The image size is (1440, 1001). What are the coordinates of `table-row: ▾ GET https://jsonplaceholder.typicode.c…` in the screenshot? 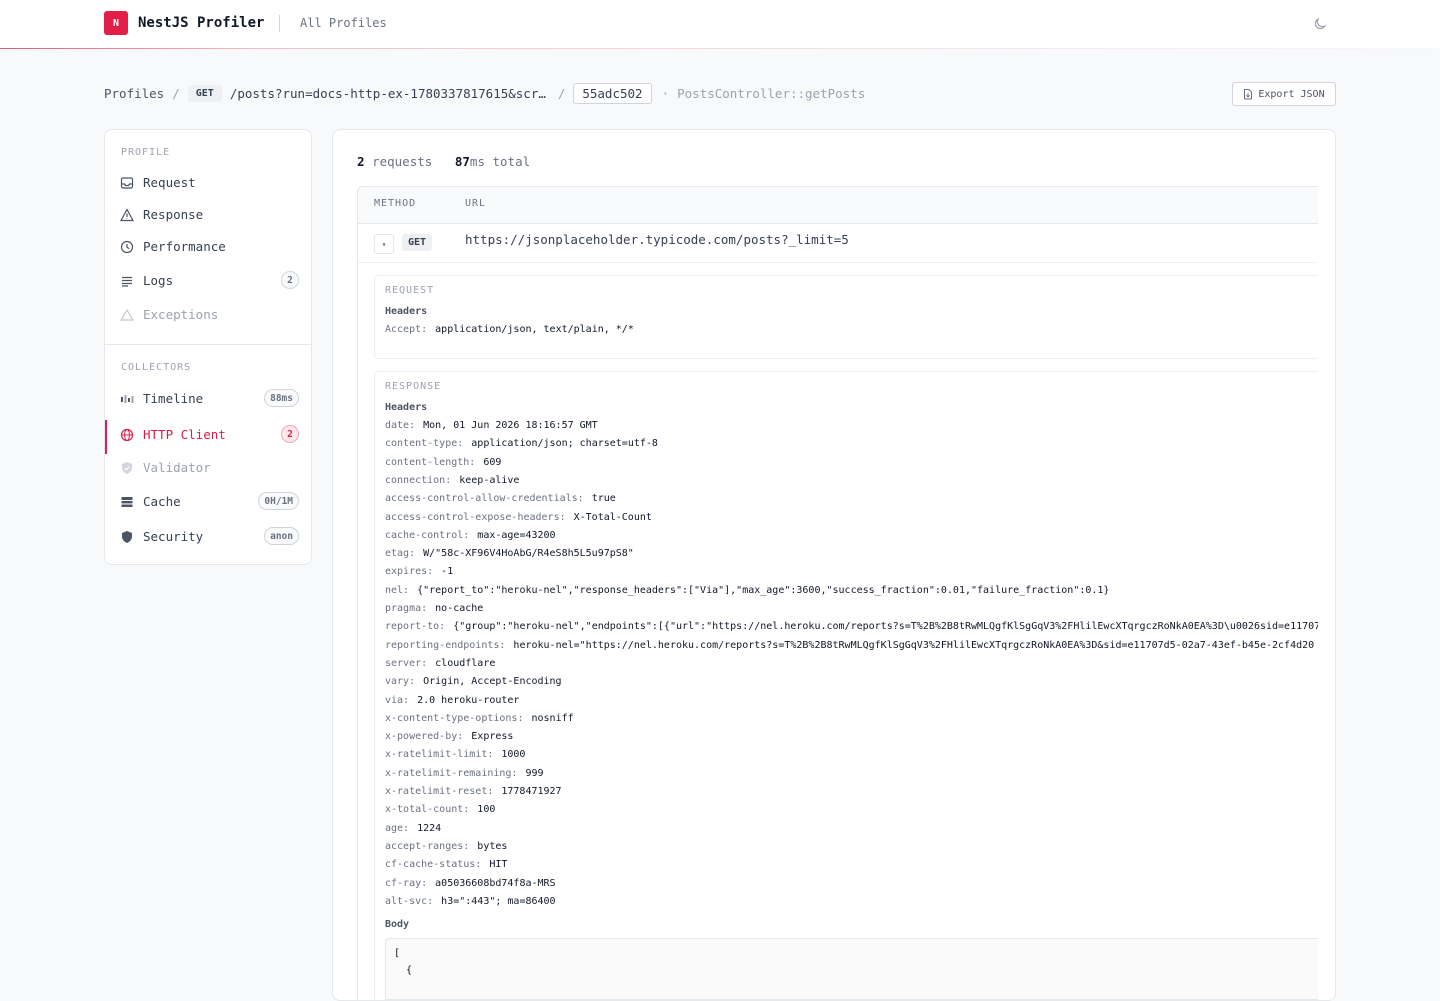 It's located at (838, 243).